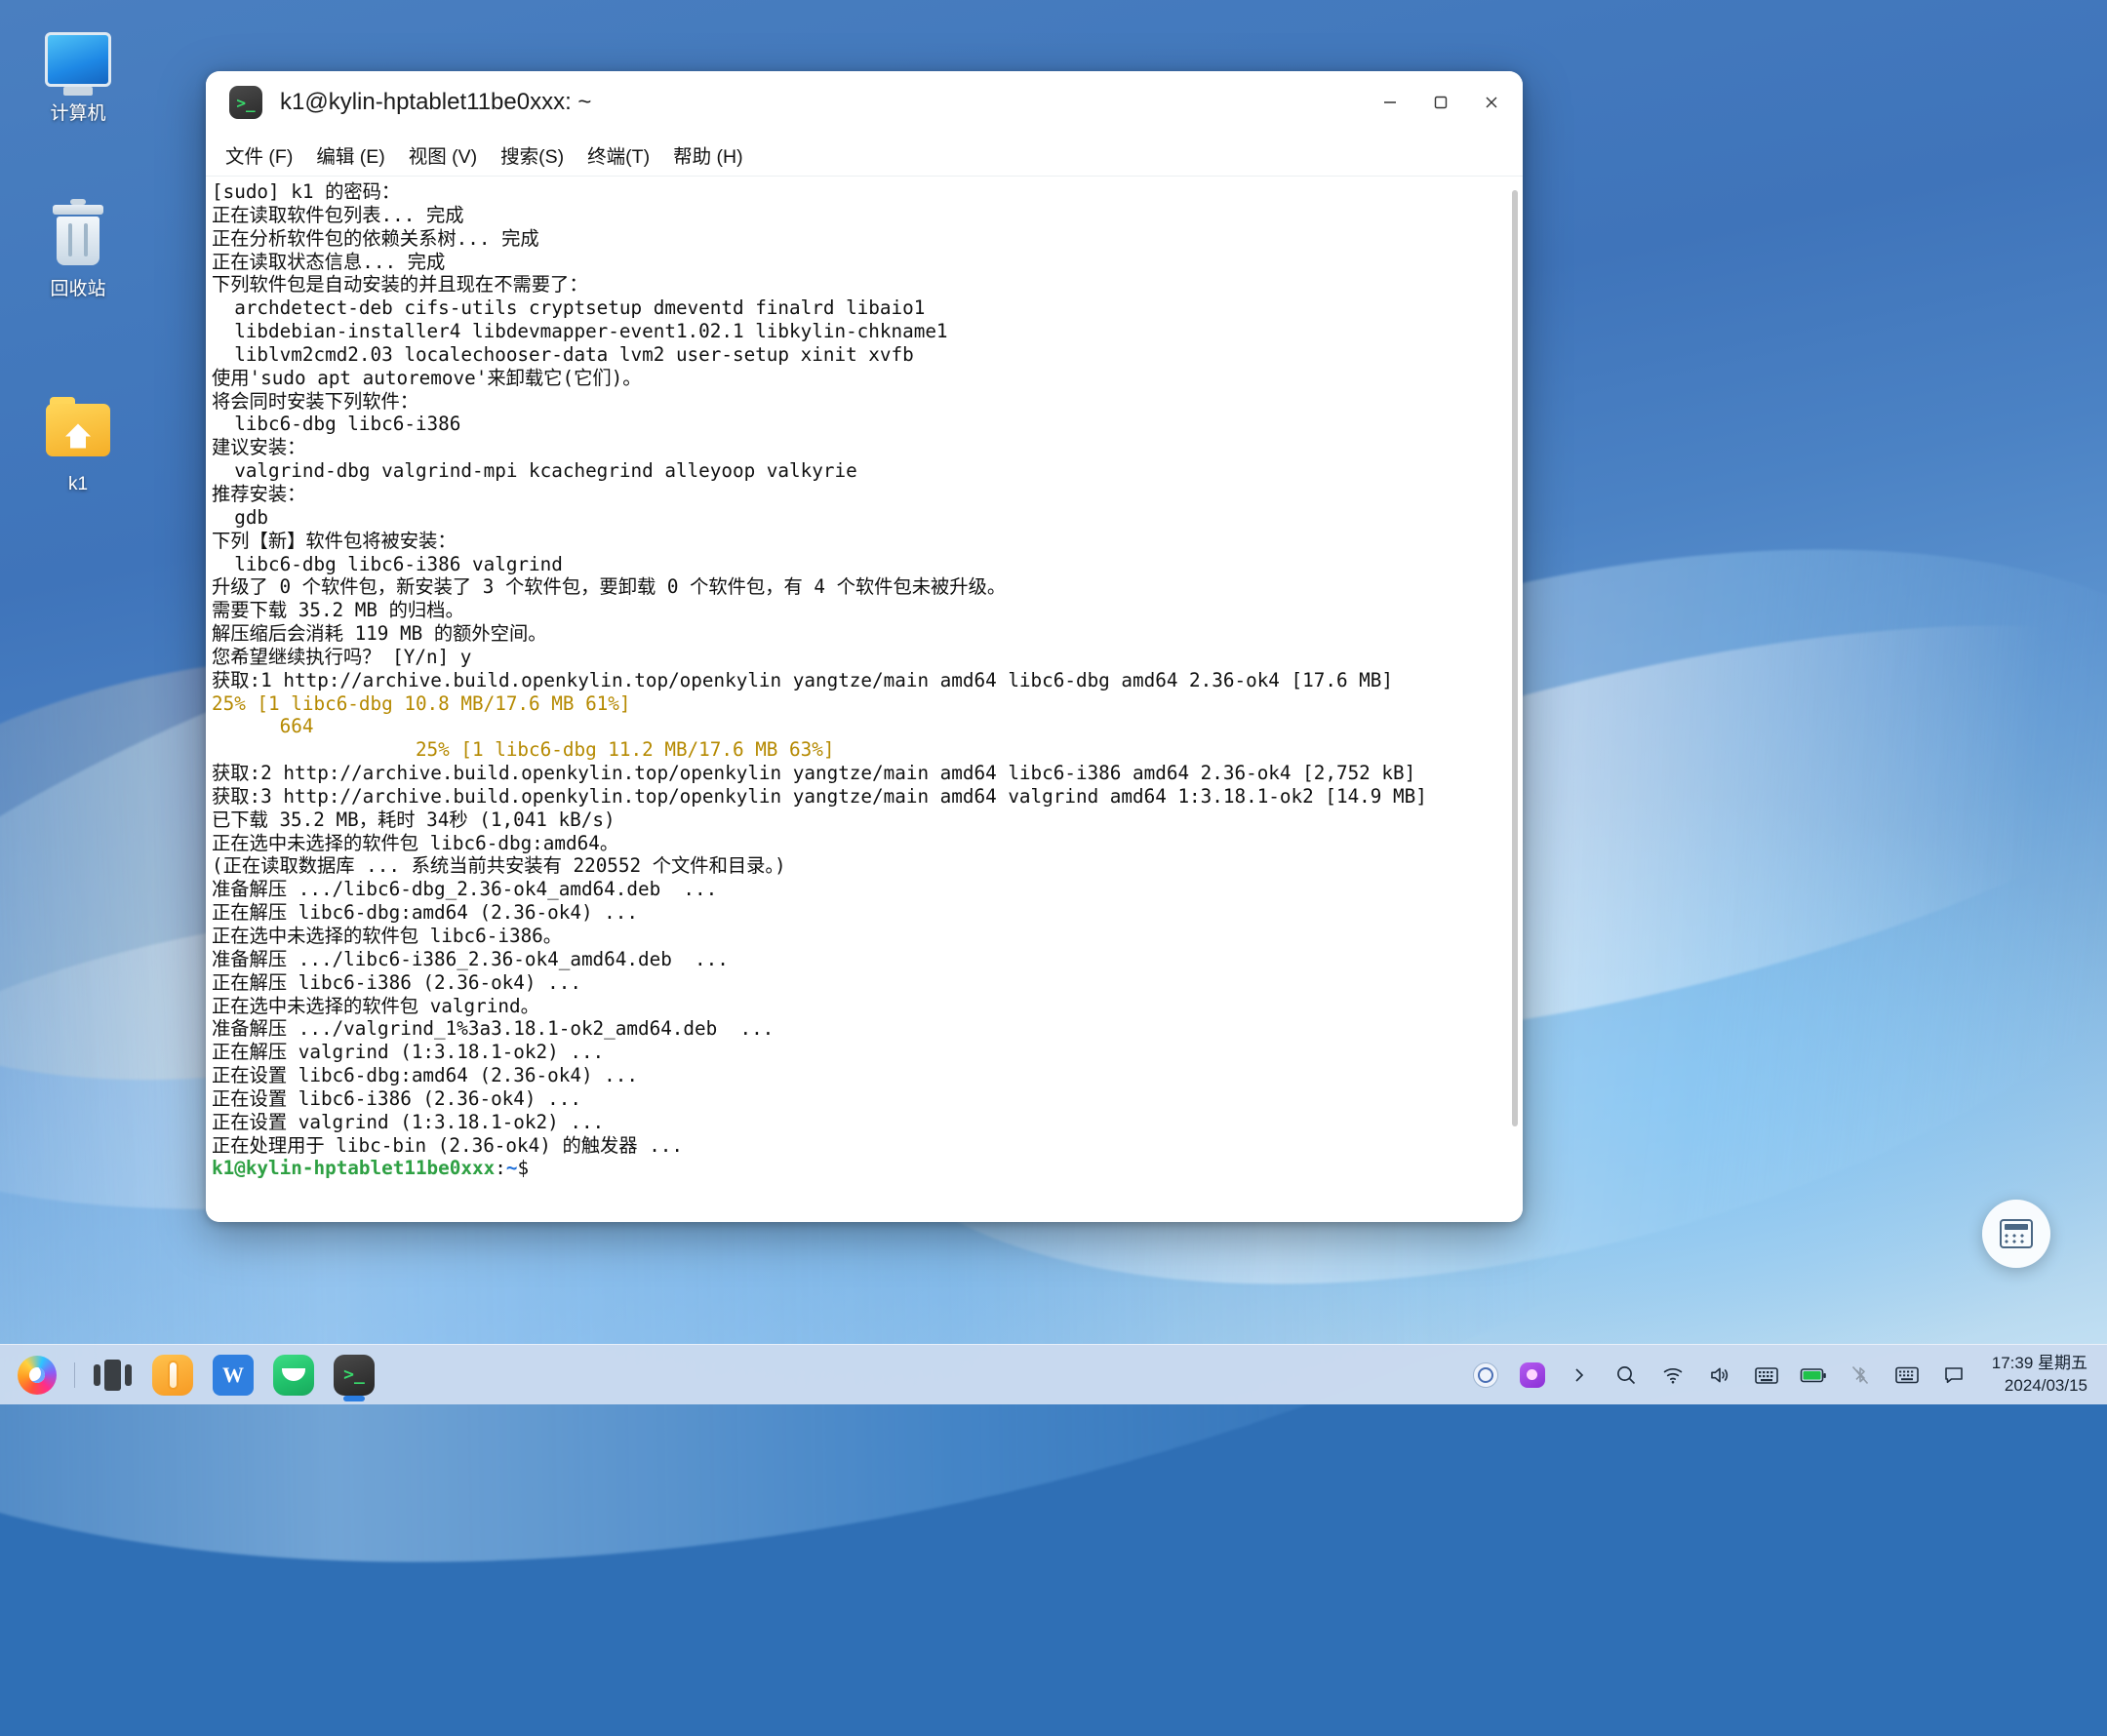  Describe the element at coordinates (74, 1374) in the screenshot. I see `taskbar-divider` at that location.